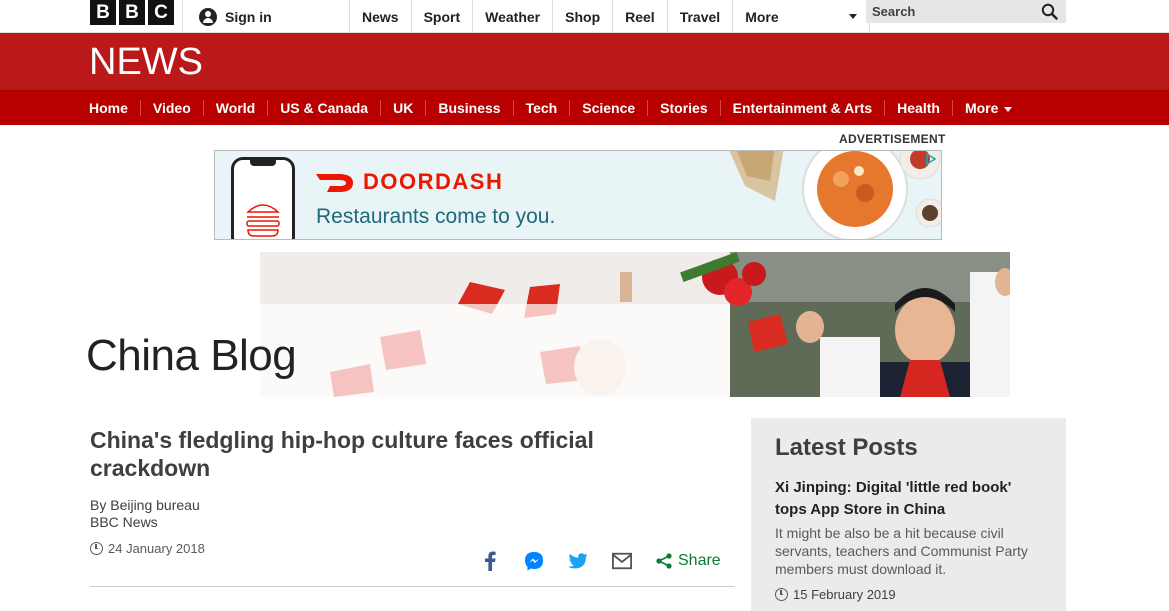 This screenshot has height=611, width=1169. What do you see at coordinates (600, 561) in the screenshot?
I see `share-tools: Share` at bounding box center [600, 561].